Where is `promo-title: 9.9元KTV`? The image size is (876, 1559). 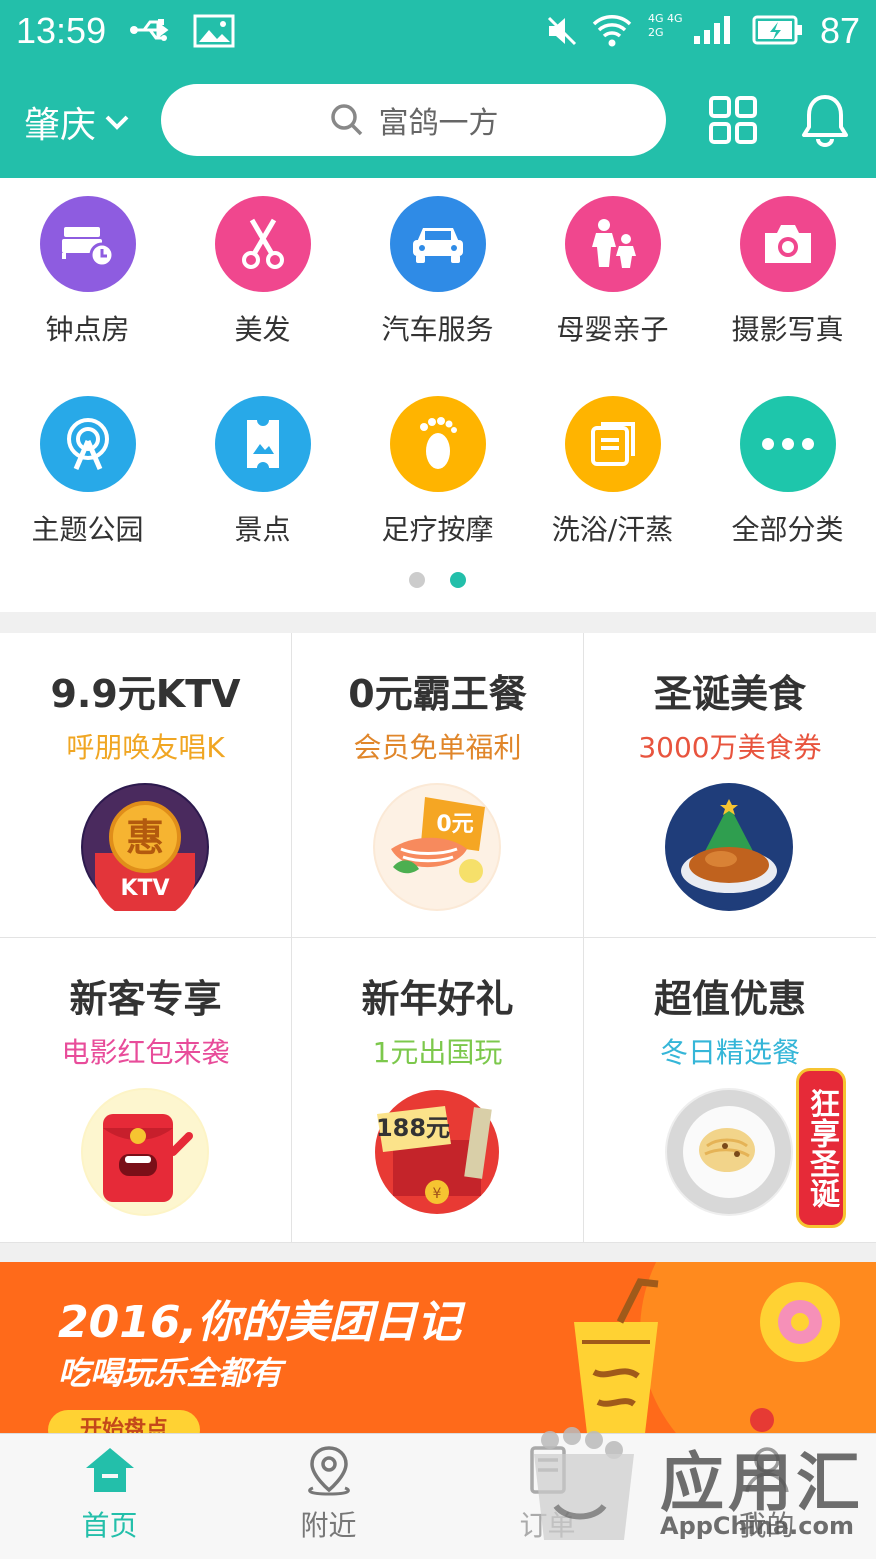
promo-title: 9.9元KTV is located at coordinates (145, 694).